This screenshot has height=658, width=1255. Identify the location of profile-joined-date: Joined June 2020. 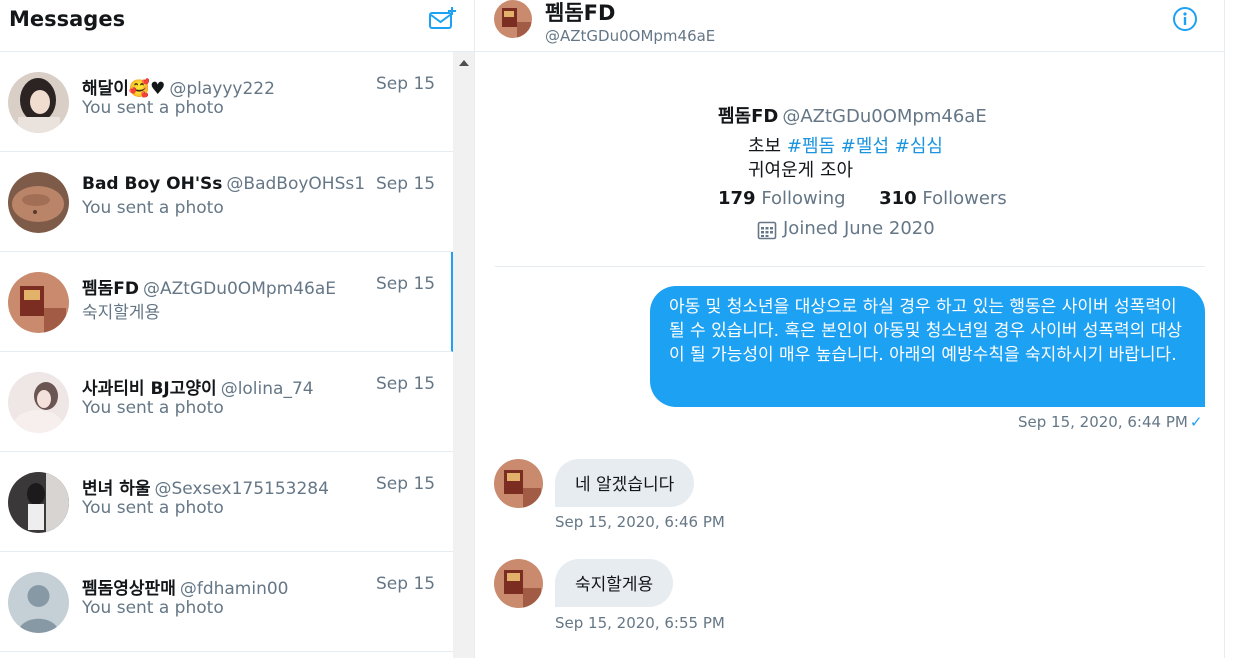
(859, 228).